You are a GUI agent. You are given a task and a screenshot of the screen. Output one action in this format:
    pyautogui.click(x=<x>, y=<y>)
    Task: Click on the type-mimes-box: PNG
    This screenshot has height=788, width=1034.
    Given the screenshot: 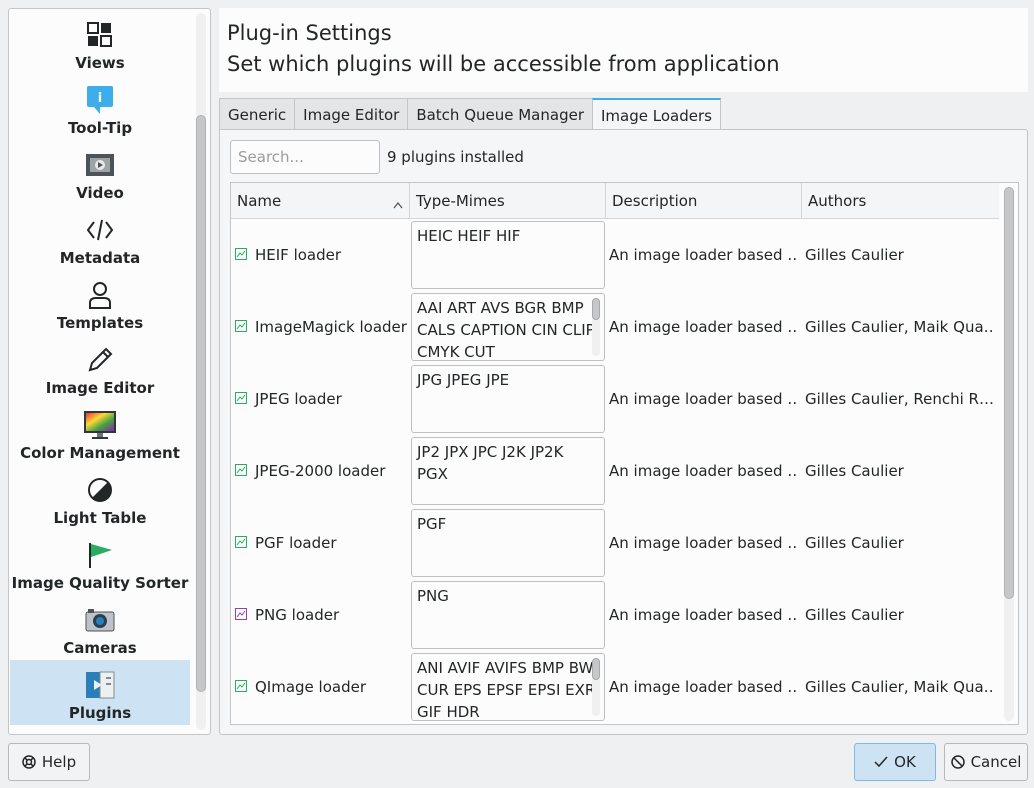 What is the action you would take?
    pyautogui.click(x=508, y=615)
    